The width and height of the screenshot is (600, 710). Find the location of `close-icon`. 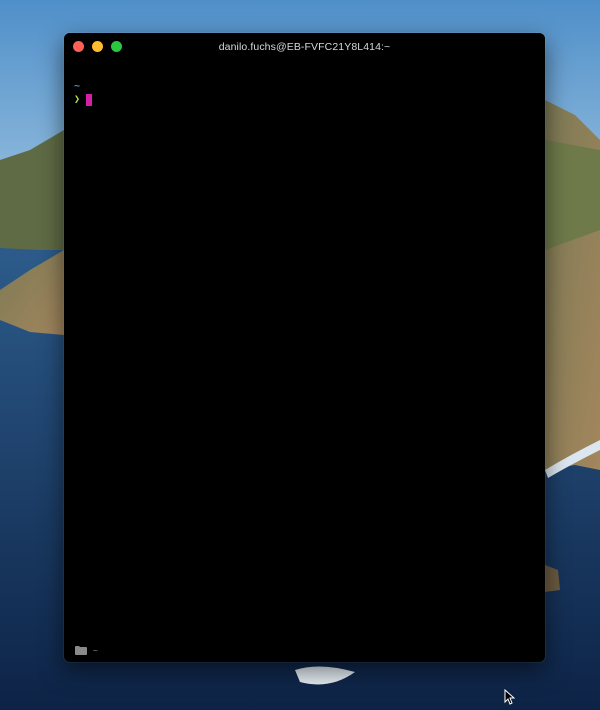

close-icon is located at coordinates (78, 46).